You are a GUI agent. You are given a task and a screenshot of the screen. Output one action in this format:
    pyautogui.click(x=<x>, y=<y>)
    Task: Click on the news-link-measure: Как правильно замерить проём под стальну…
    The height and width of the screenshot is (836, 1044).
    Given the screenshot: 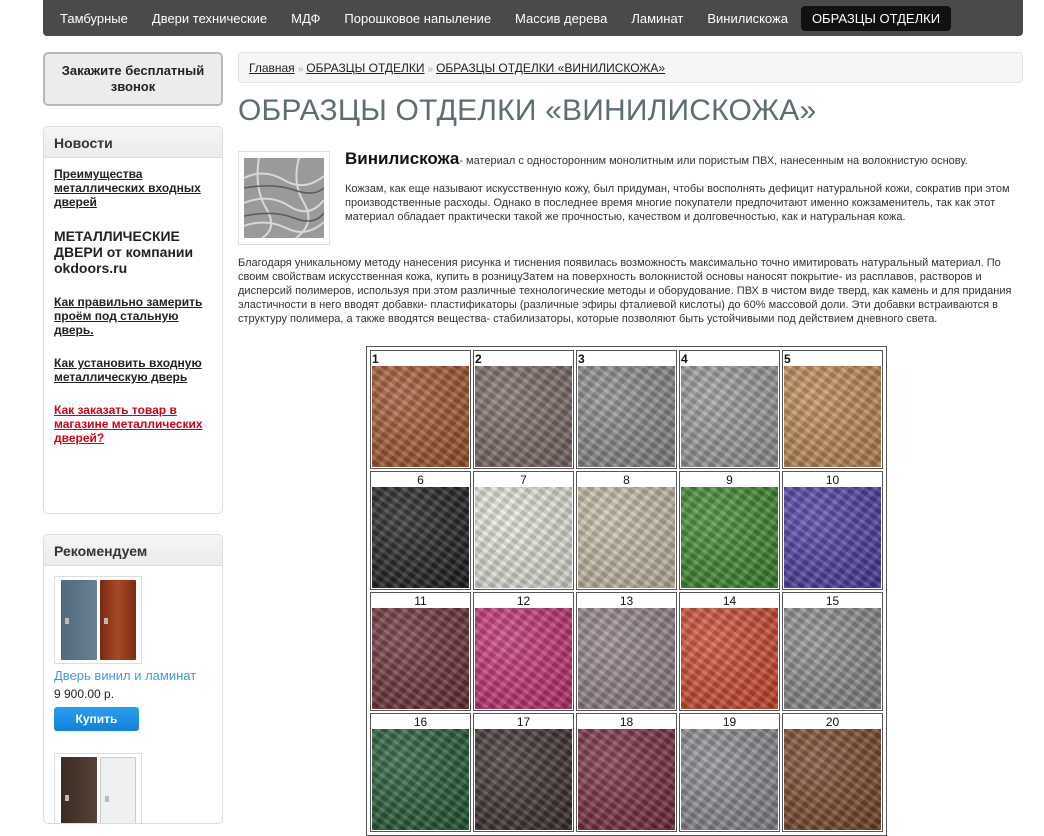 What is the action you would take?
    pyautogui.click(x=133, y=316)
    